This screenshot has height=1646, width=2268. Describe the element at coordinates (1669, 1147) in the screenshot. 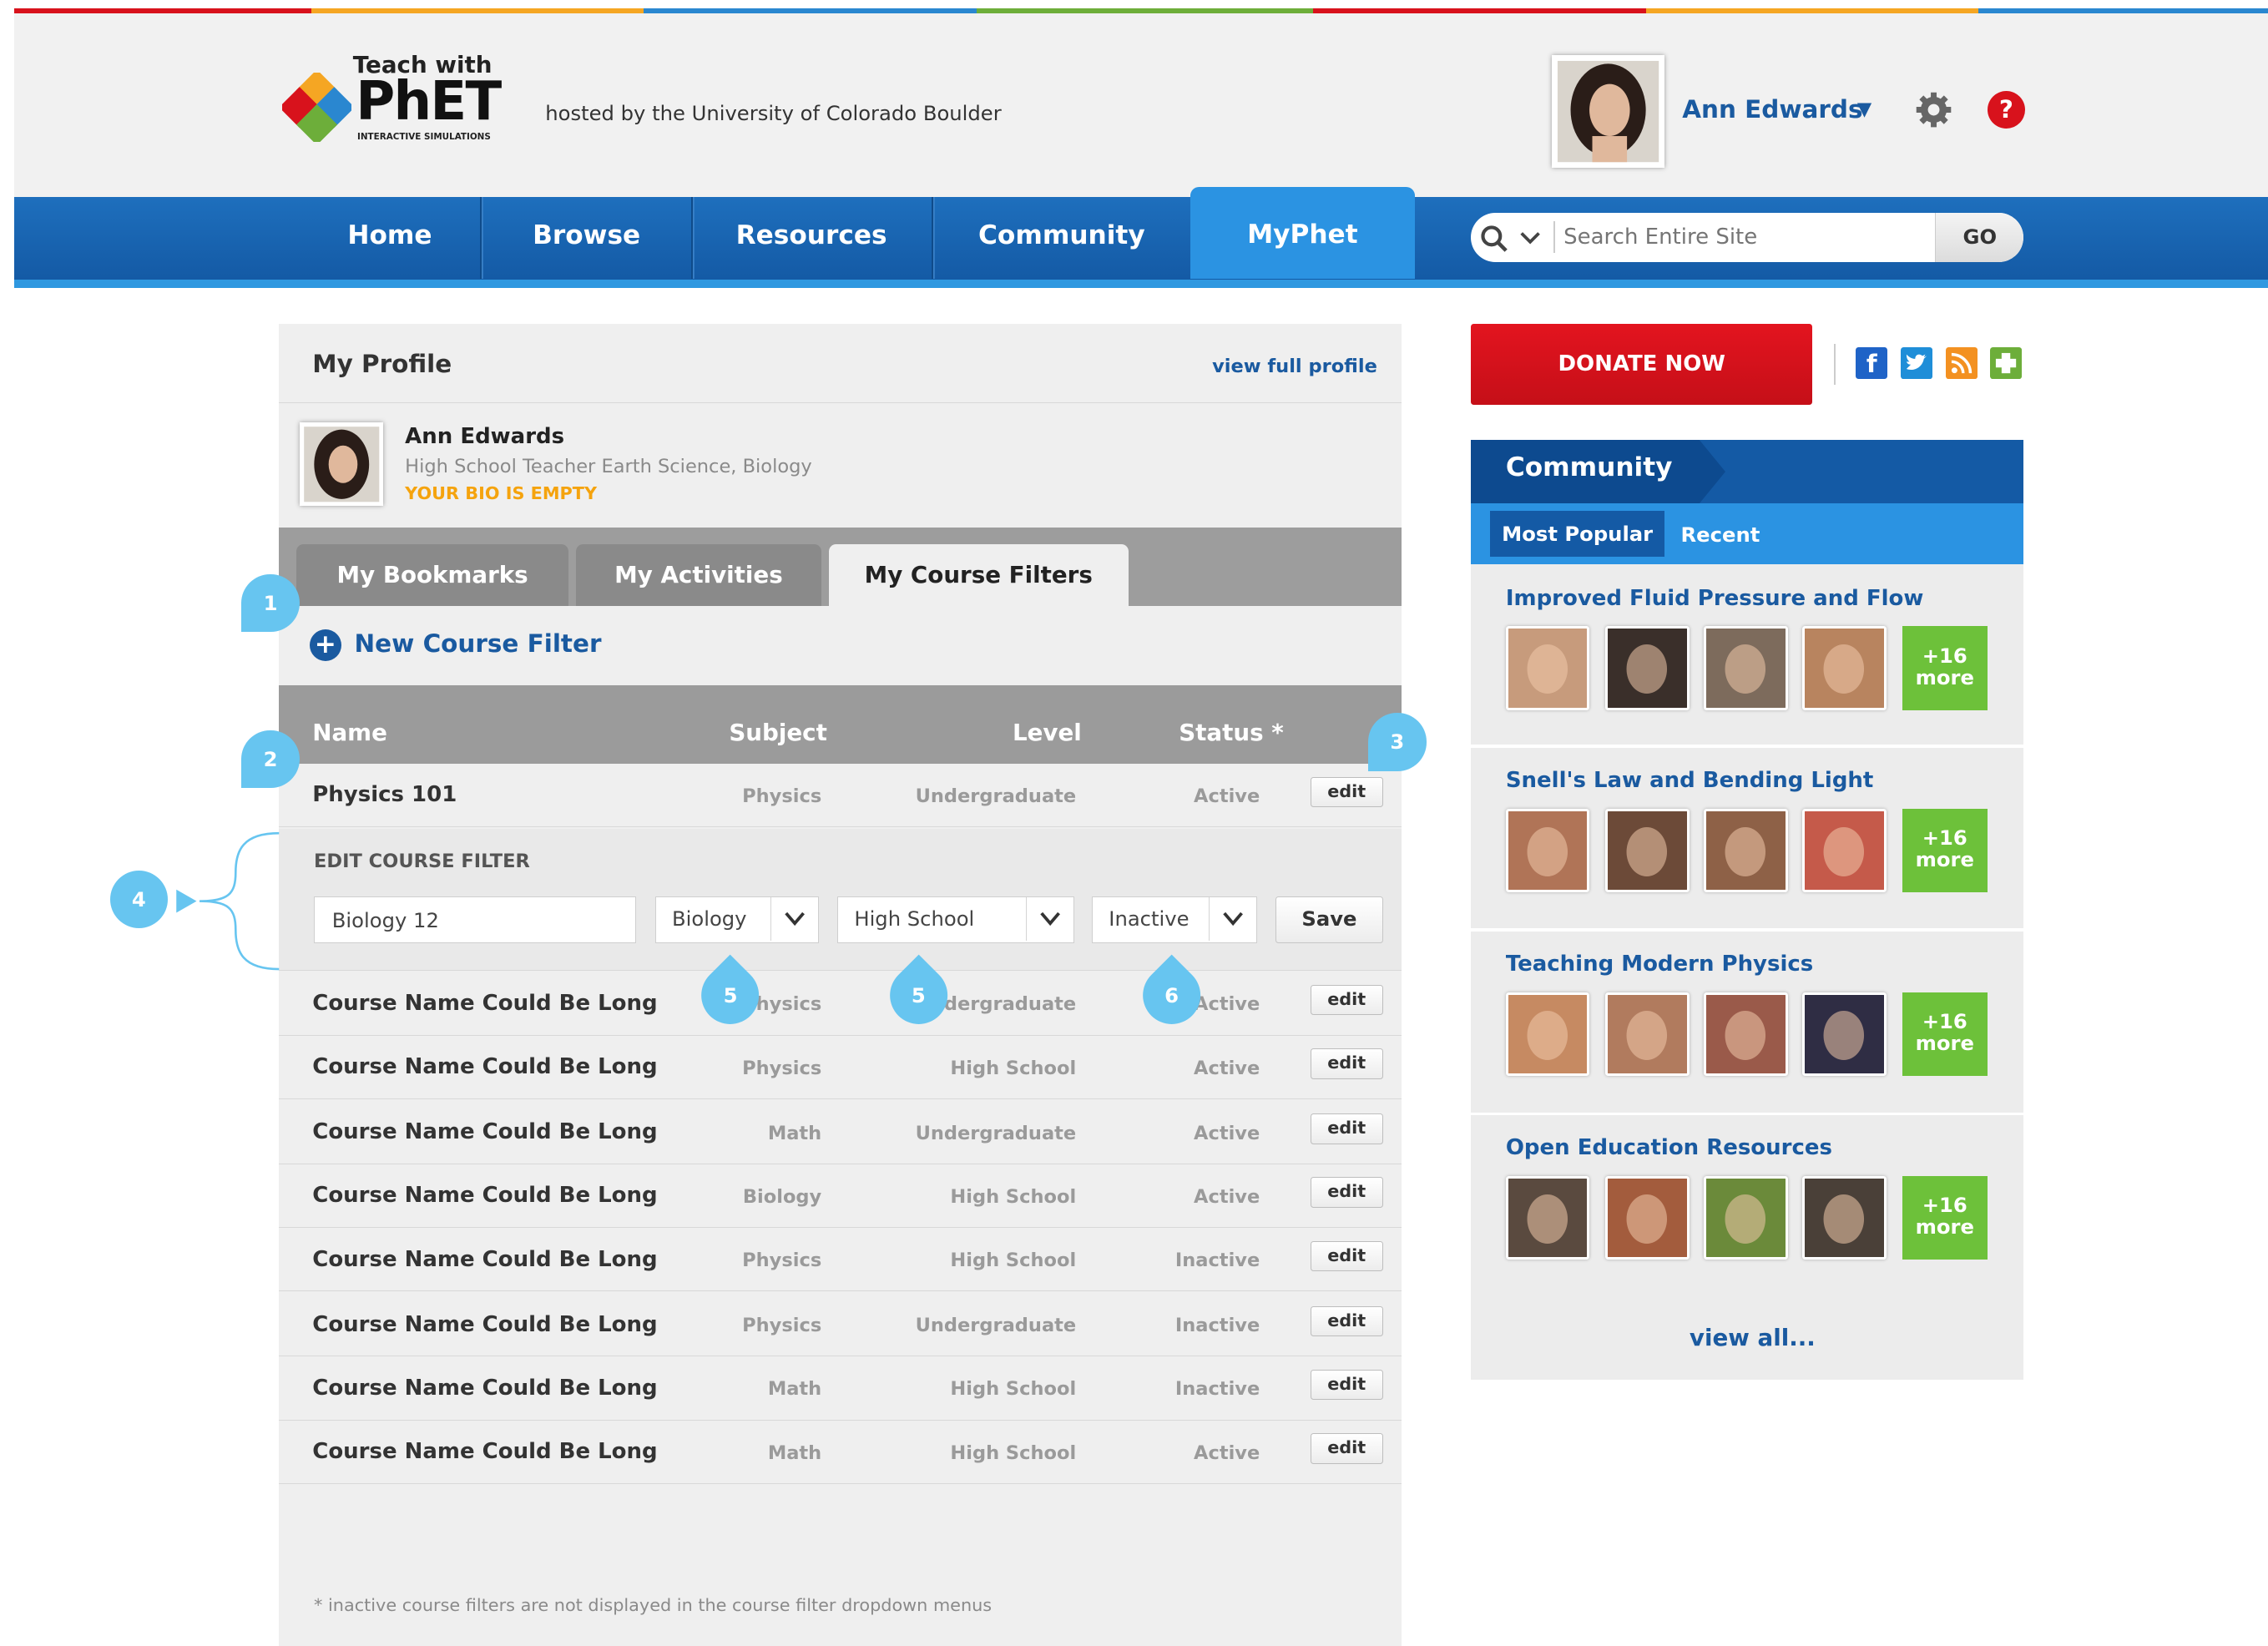

I see `topic-title: Open Education Resources` at that location.